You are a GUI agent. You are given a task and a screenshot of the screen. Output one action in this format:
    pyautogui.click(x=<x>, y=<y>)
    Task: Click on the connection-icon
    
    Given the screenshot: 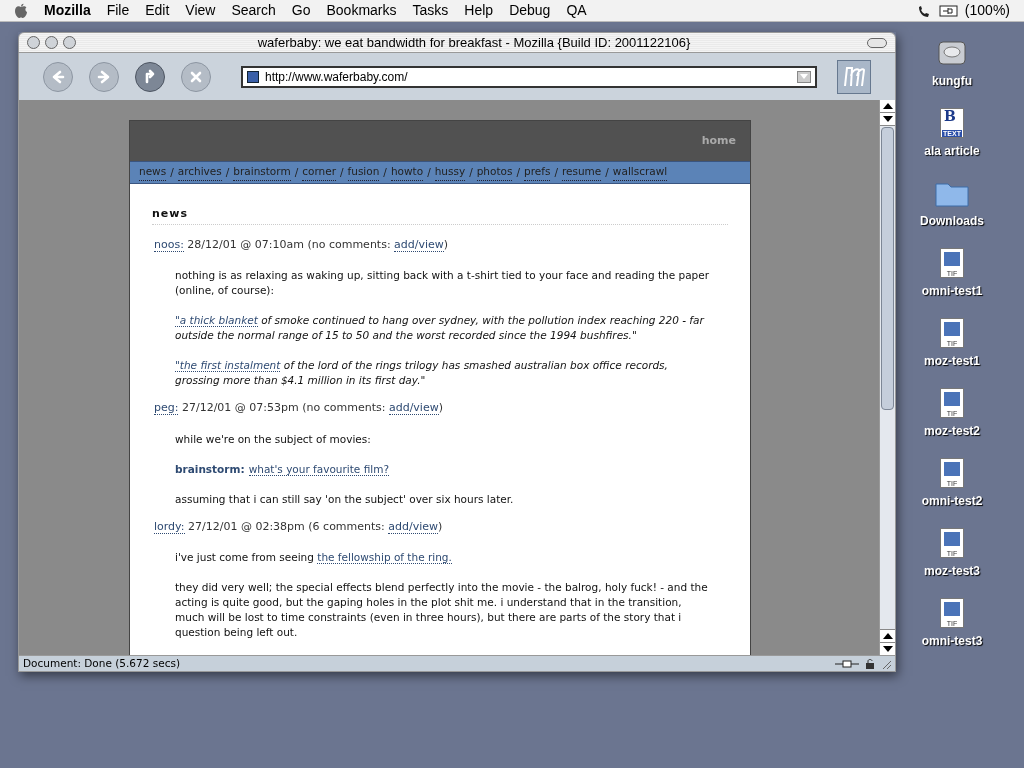 What is the action you would take?
    pyautogui.click(x=847, y=663)
    